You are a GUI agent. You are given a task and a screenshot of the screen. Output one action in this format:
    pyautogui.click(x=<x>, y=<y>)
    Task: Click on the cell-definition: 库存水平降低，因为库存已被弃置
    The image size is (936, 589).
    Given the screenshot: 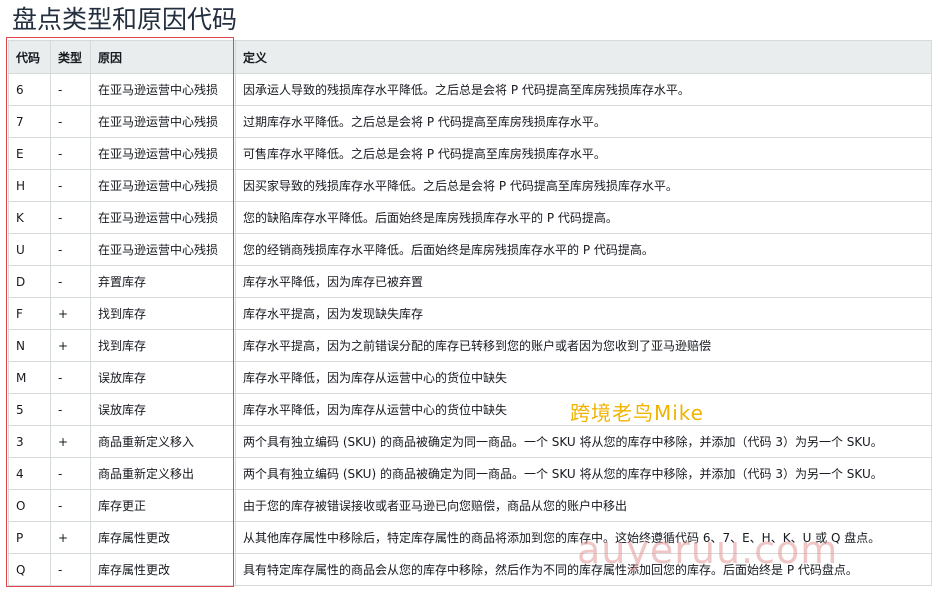 What is the action you would take?
    pyautogui.click(x=583, y=281)
    